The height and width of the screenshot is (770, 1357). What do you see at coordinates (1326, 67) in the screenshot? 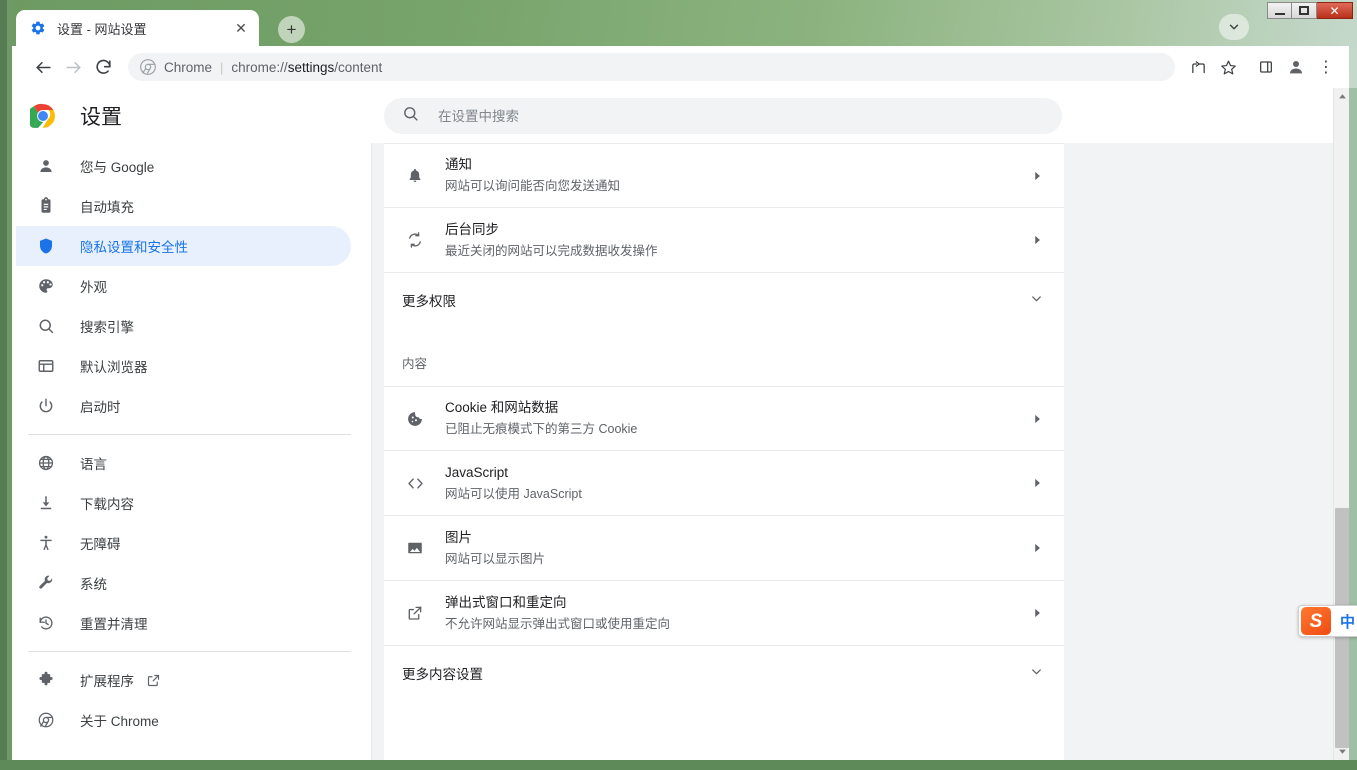
I see `browser-menu-button: ⋮` at bounding box center [1326, 67].